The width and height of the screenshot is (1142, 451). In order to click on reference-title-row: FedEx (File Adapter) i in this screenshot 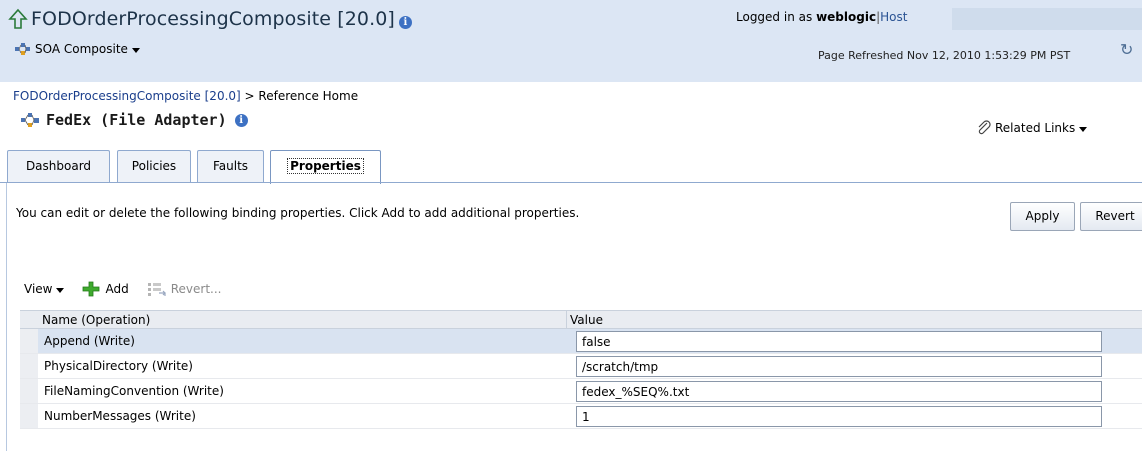, I will do `click(134, 120)`.